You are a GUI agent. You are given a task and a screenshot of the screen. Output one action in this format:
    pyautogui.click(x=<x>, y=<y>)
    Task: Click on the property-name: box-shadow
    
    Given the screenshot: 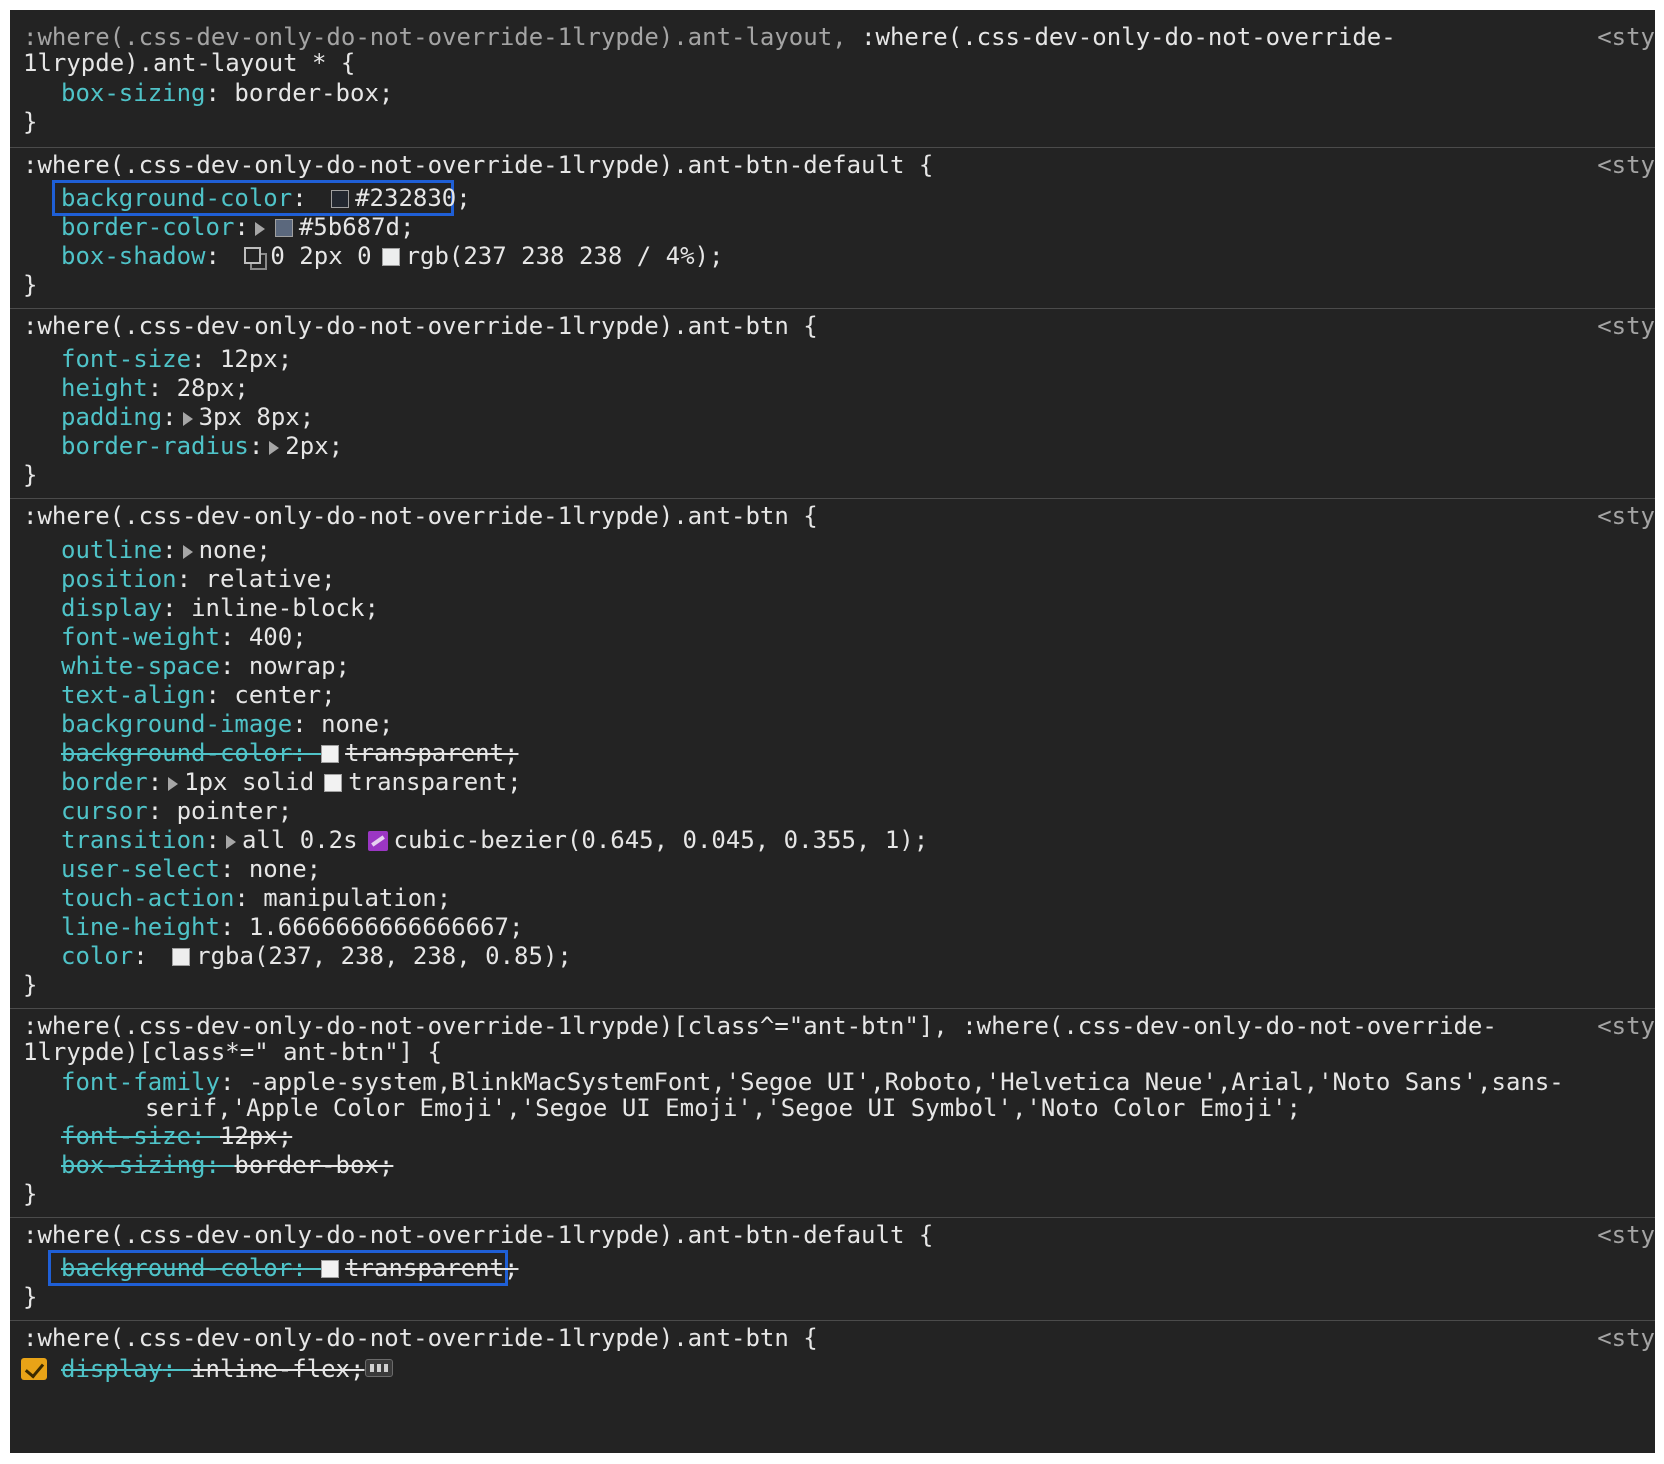 What is the action you would take?
    pyautogui.click(x=133, y=256)
    